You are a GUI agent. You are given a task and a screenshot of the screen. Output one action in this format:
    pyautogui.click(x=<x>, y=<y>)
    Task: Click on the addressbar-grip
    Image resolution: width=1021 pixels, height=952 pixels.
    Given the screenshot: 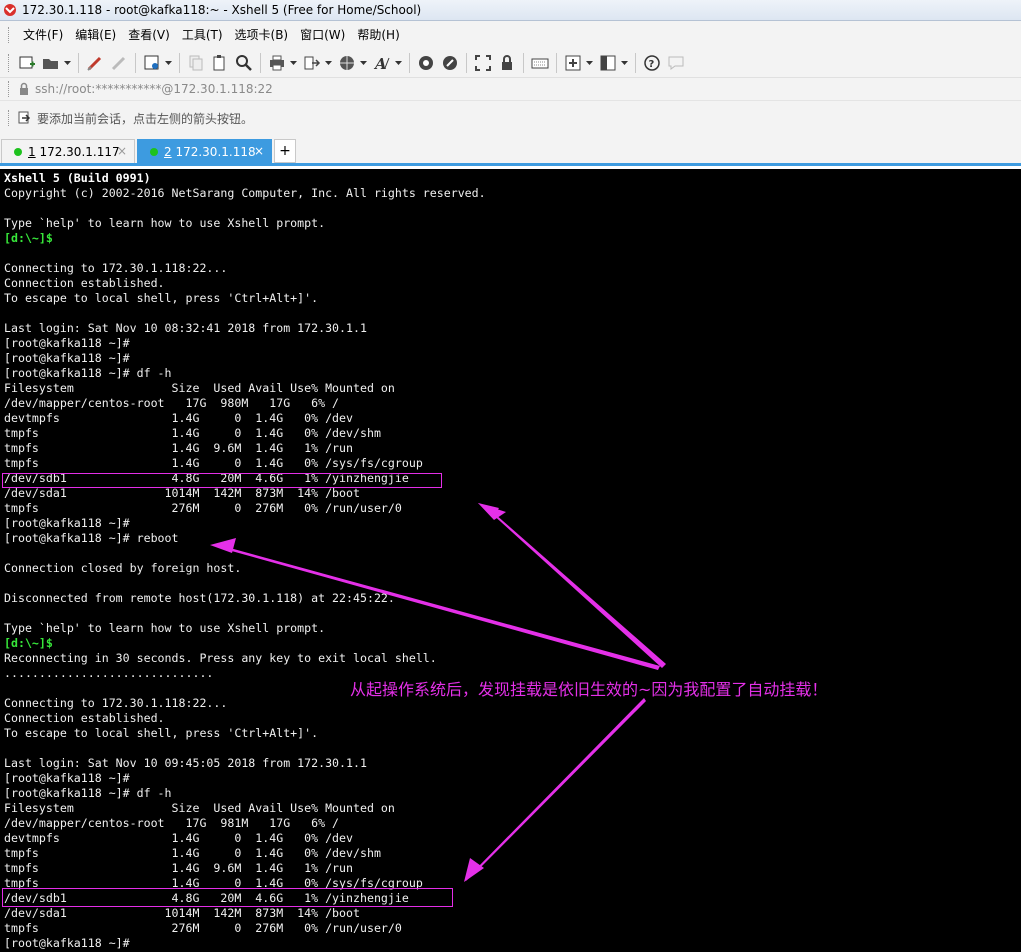 What is the action you would take?
    pyautogui.click(x=9, y=89)
    